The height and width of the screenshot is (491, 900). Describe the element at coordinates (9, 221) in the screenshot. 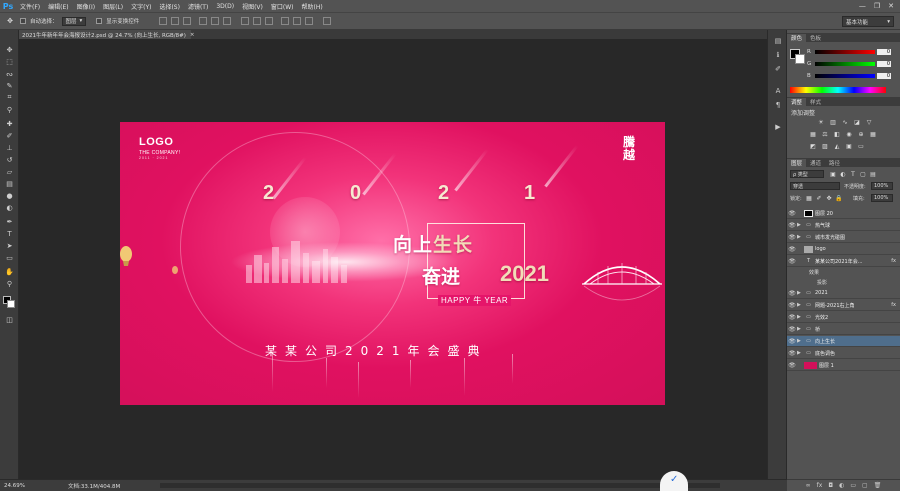

I see `pen-tool-icon: ✒` at that location.